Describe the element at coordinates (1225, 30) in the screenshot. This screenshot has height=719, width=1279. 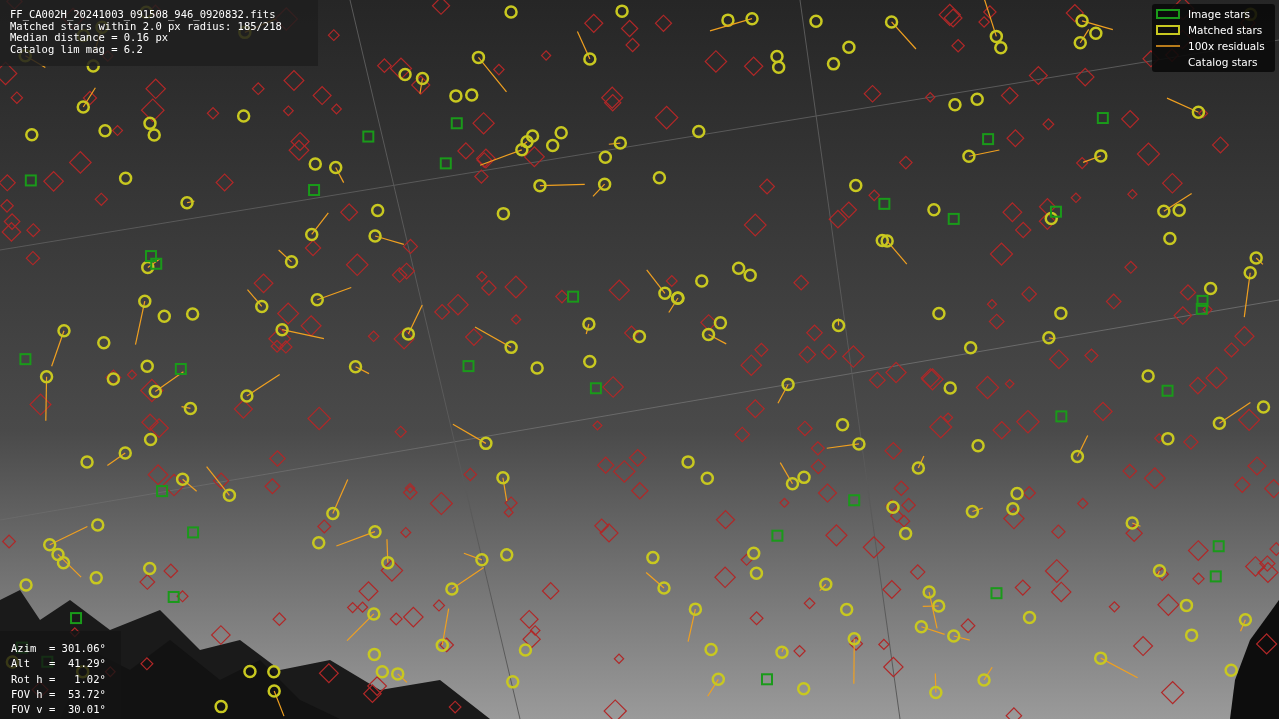
I see `legend-label: Matched stars` at that location.